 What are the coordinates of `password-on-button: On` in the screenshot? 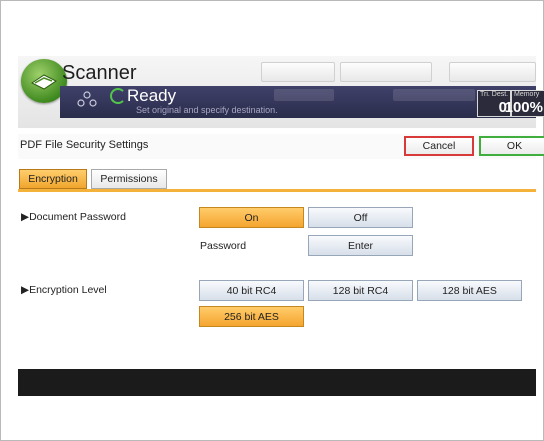 It's located at (251, 217).